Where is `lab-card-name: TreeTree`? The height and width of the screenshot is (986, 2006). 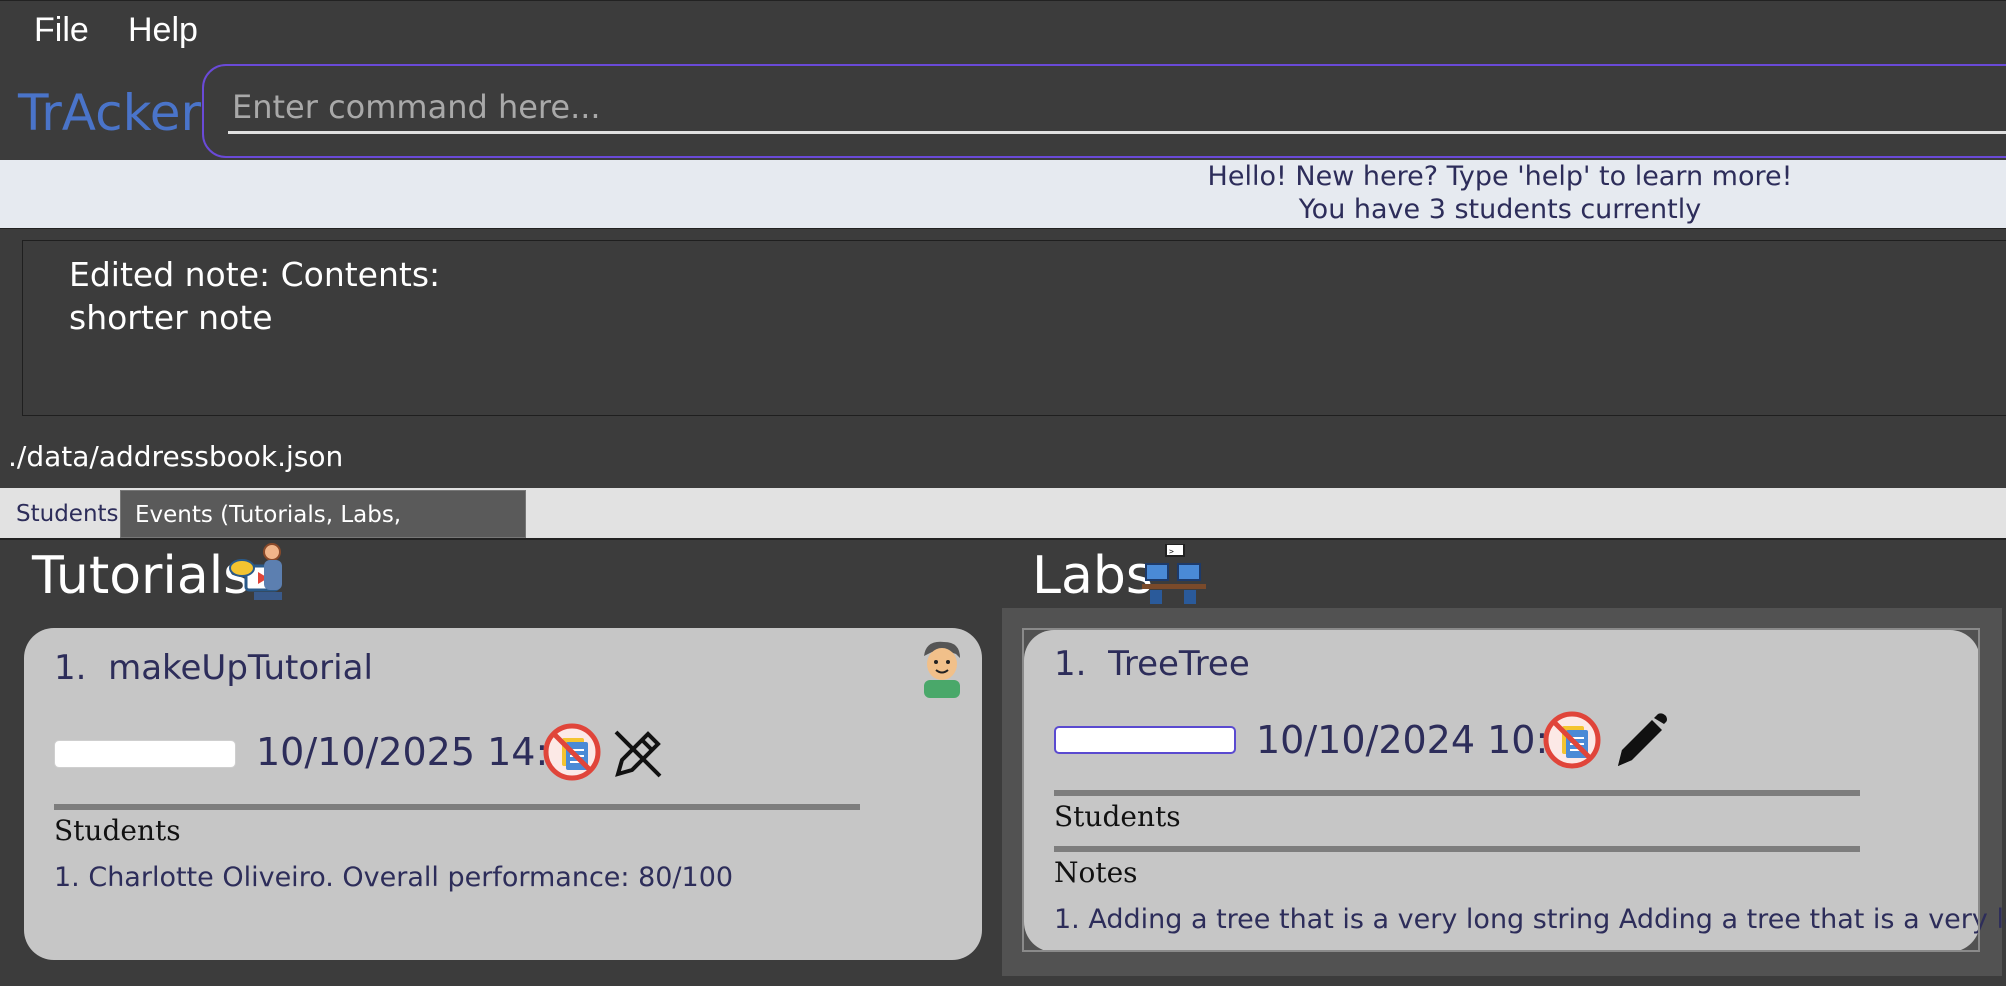 lab-card-name: TreeTree is located at coordinates (1179, 664).